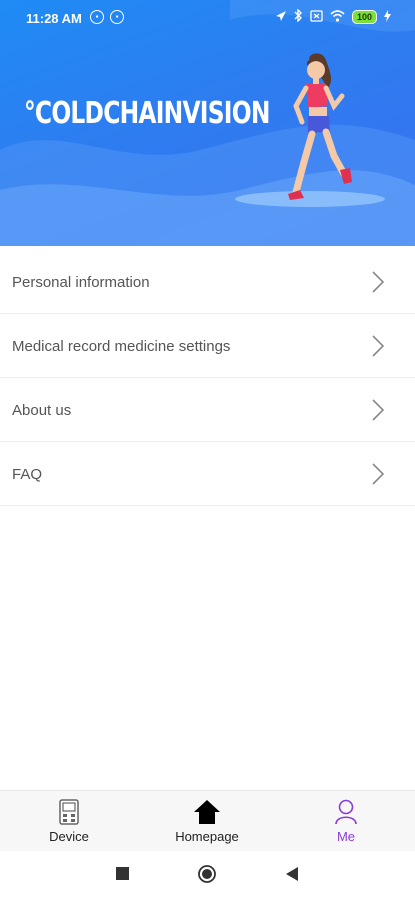 This screenshot has height=900, width=415. What do you see at coordinates (97, 17) in the screenshot?
I see `app-icon: ▪` at bounding box center [97, 17].